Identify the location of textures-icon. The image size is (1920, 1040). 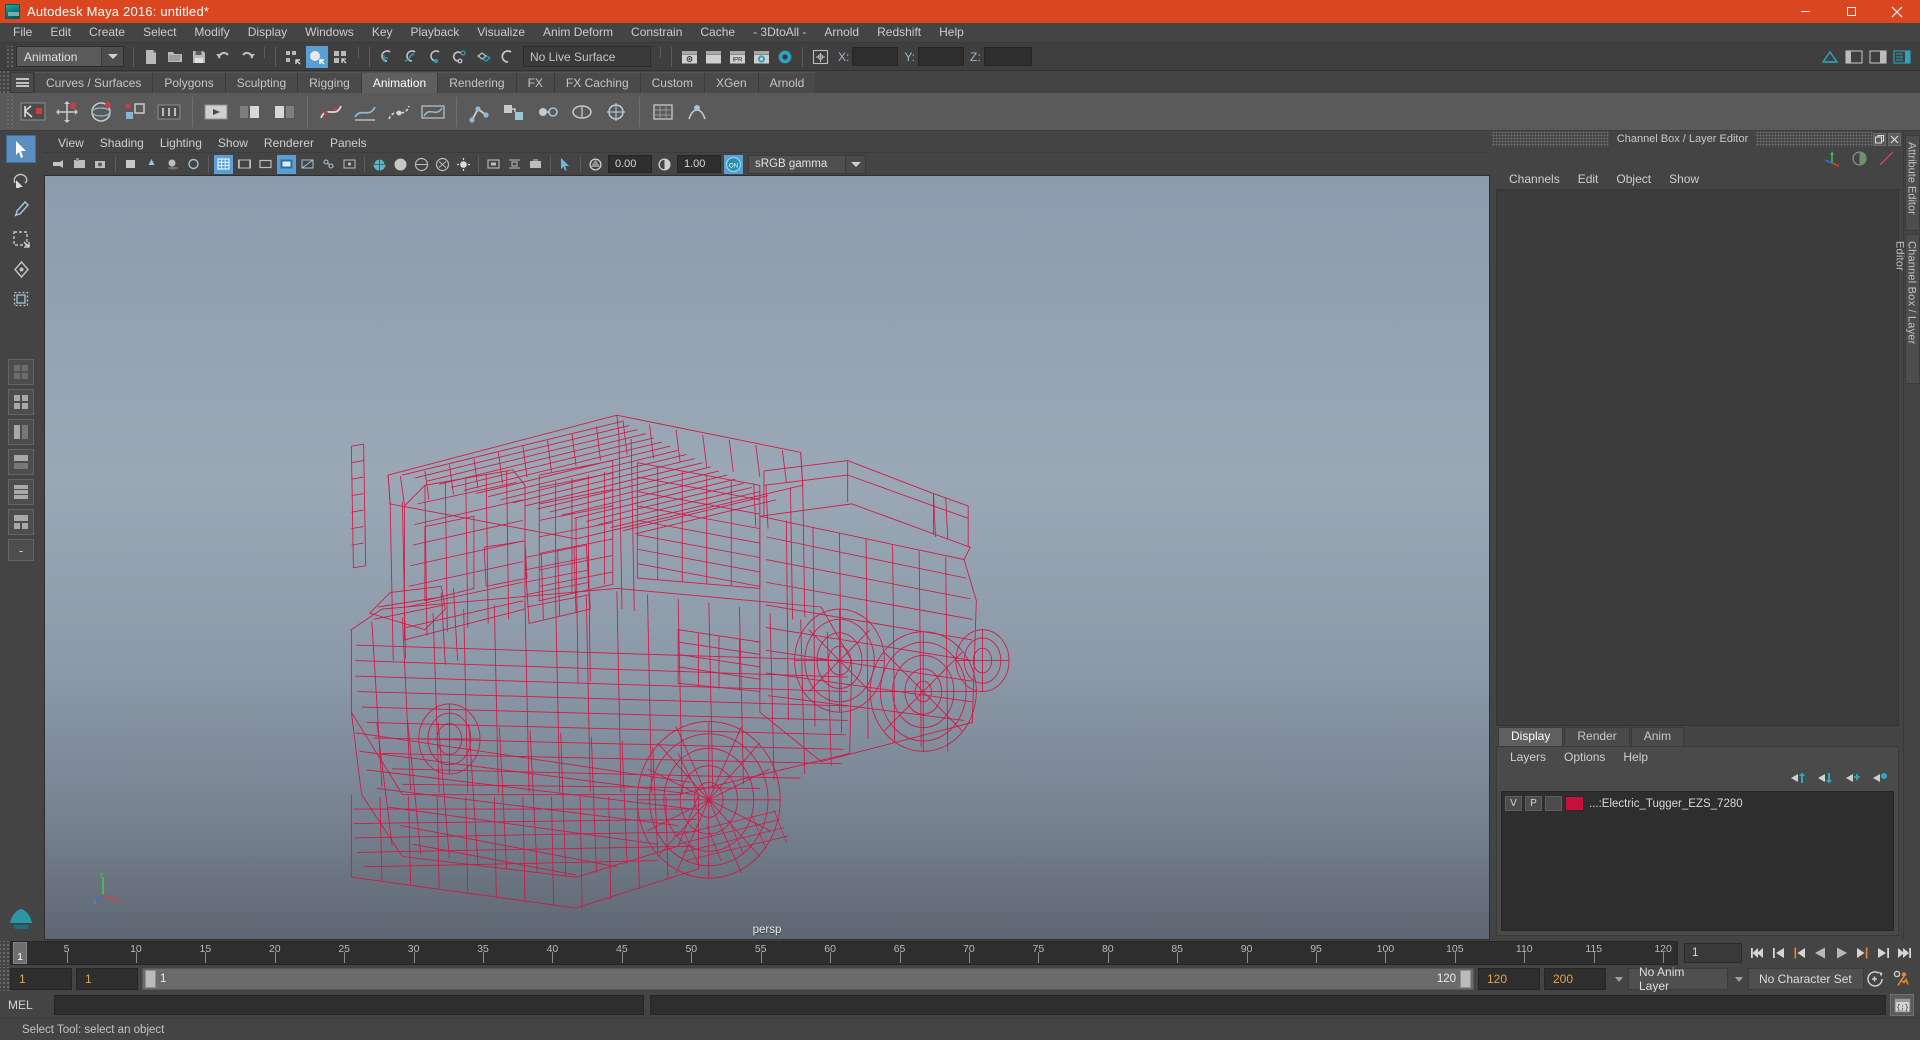
(442, 164).